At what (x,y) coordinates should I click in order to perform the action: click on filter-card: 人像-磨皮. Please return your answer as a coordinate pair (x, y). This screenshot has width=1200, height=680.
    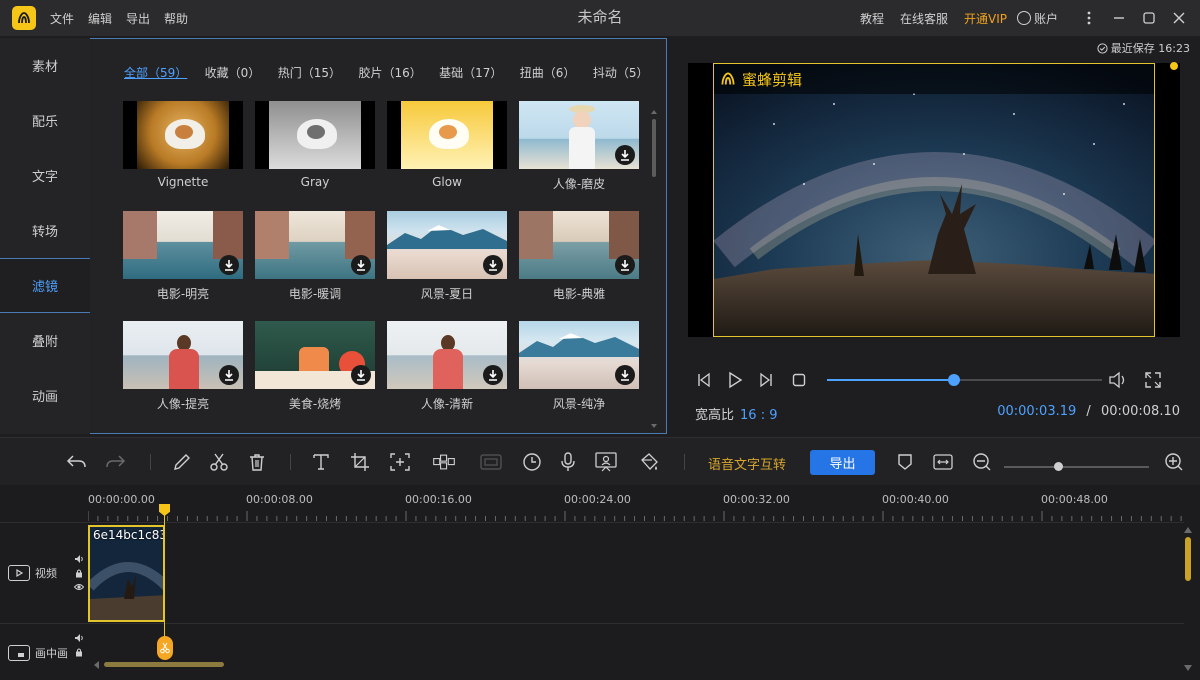
    Looking at the image, I should click on (579, 146).